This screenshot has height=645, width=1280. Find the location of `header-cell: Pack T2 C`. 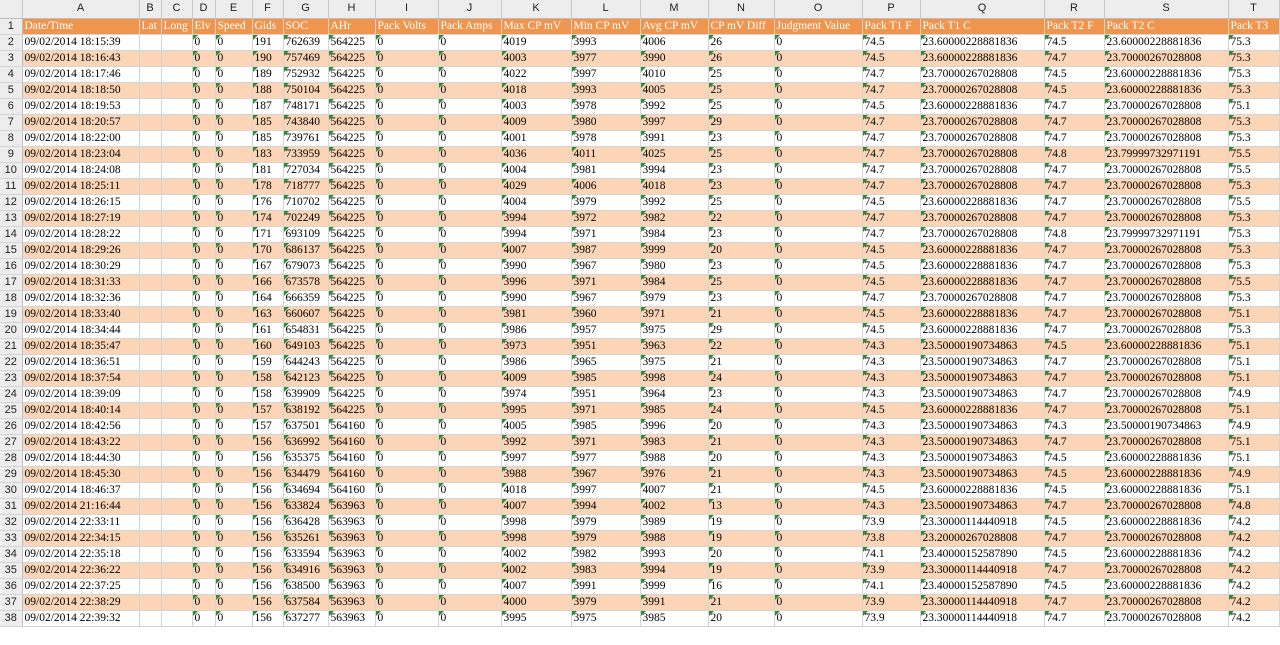

header-cell: Pack T2 C is located at coordinates (1166, 26).